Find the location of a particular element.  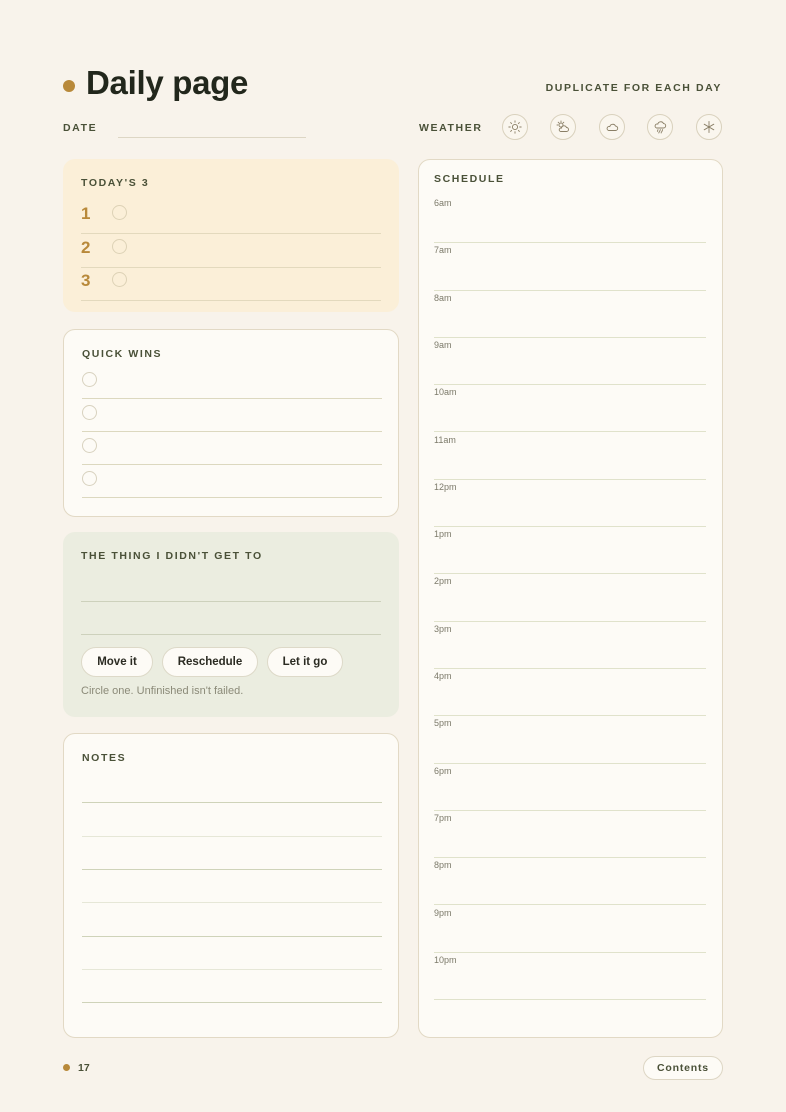

time-label: 4pm is located at coordinates (443, 676).